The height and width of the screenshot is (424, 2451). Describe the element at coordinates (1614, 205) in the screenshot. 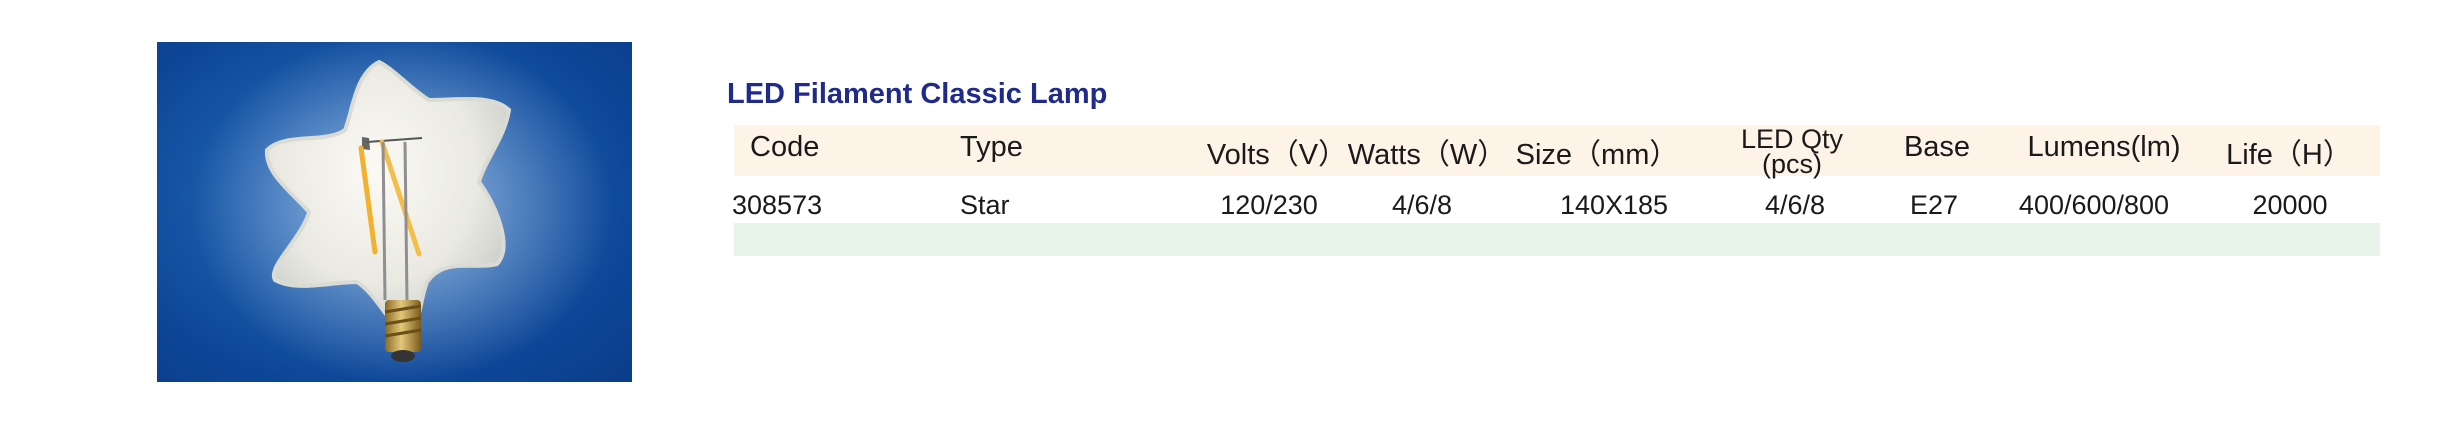

I see `cell-size: 140X185` at that location.